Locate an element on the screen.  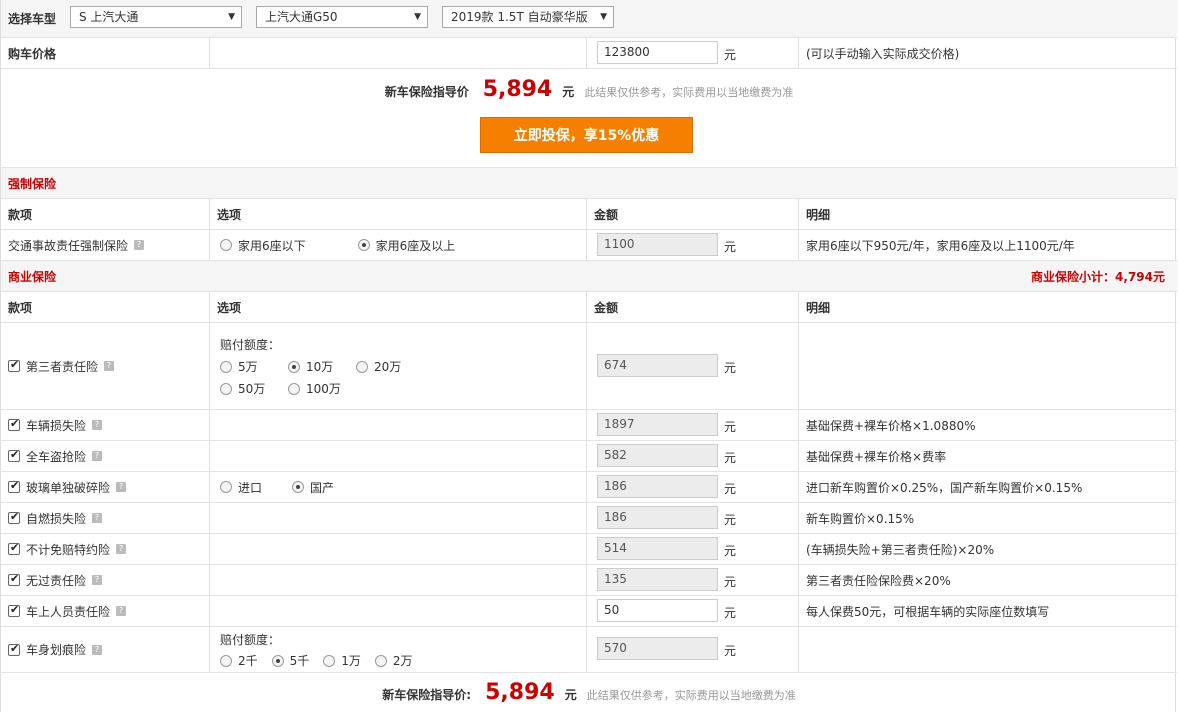
radio-imported: 进口 is located at coordinates (241, 487).